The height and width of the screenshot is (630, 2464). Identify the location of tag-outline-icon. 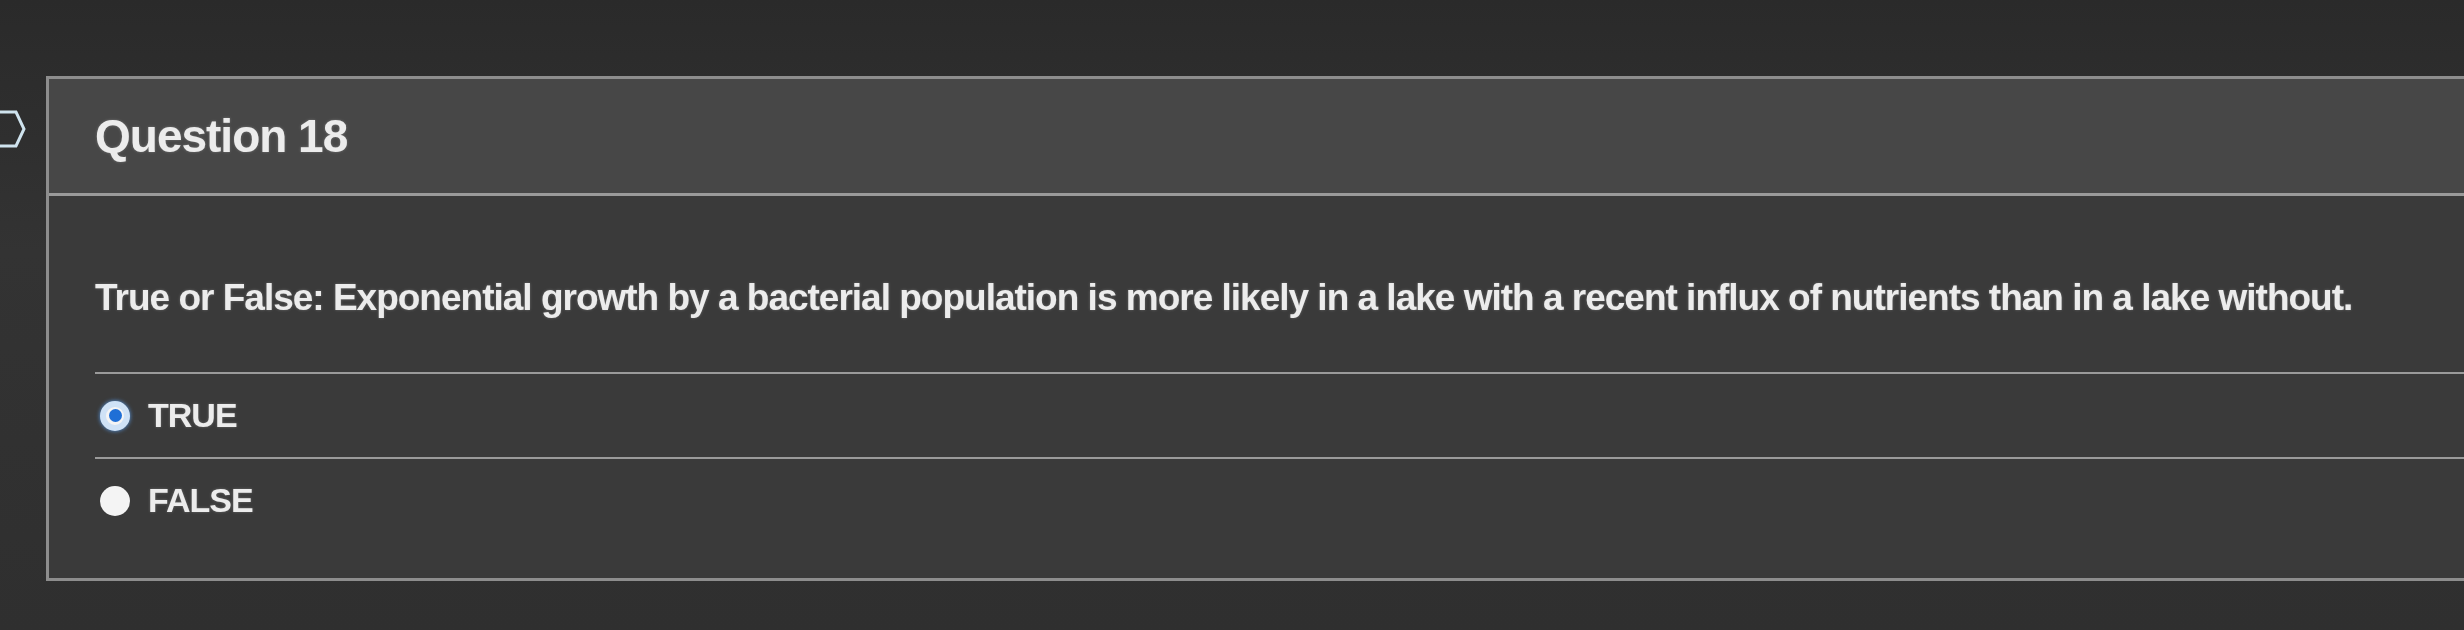
(13, 129).